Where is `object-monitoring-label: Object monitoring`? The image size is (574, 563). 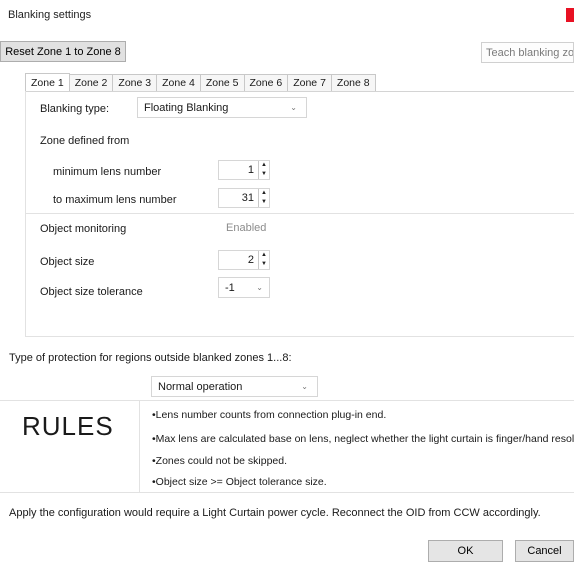
object-monitoring-label: Object monitoring is located at coordinates (83, 229).